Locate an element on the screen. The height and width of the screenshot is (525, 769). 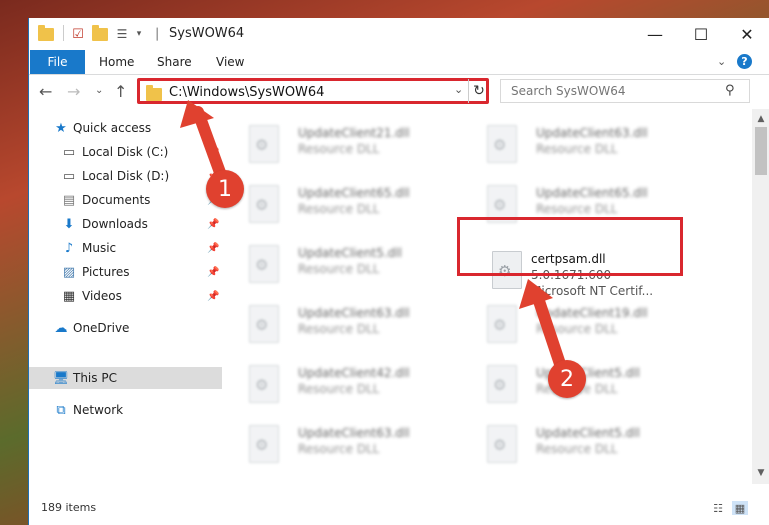
sidebar-item-music: ♪ Music 📌 is located at coordinates (125, 248).